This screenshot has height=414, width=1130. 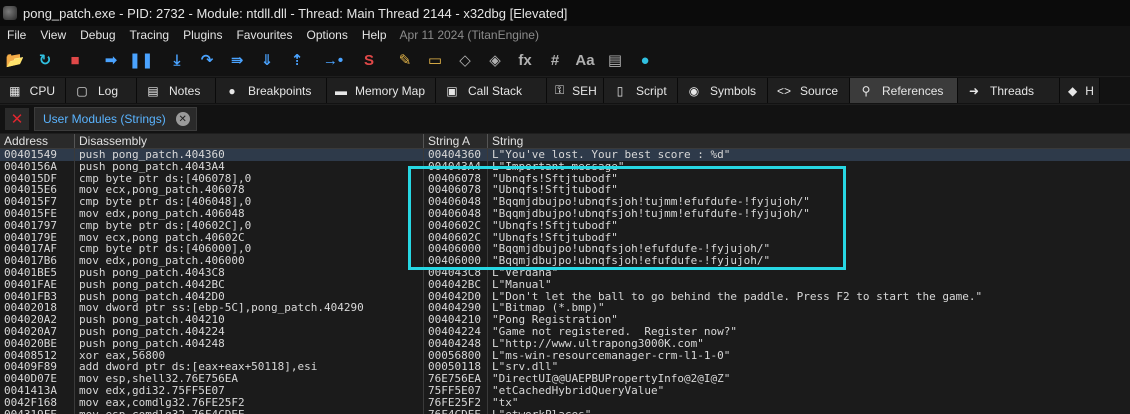 I want to click on run-to-user-code-icon: →•, so click(x=333, y=60).